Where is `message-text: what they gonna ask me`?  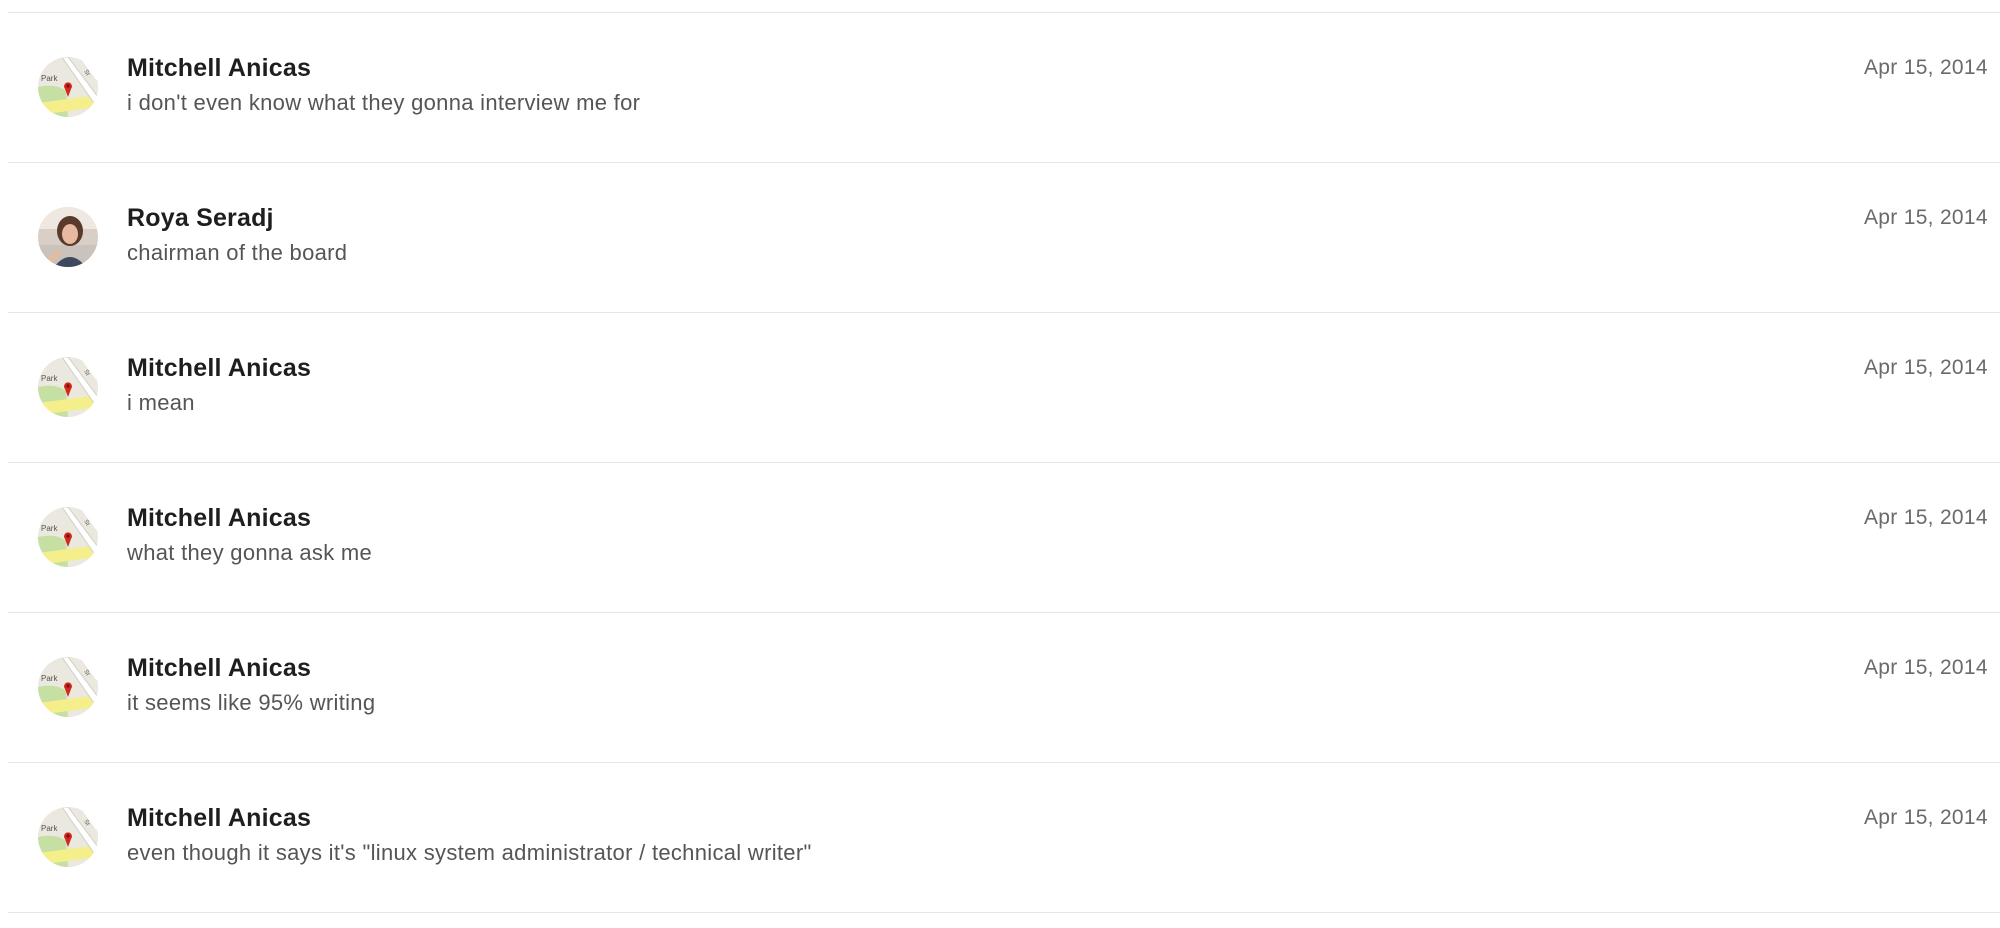
message-text: what they gonna ask me is located at coordinates (250, 552).